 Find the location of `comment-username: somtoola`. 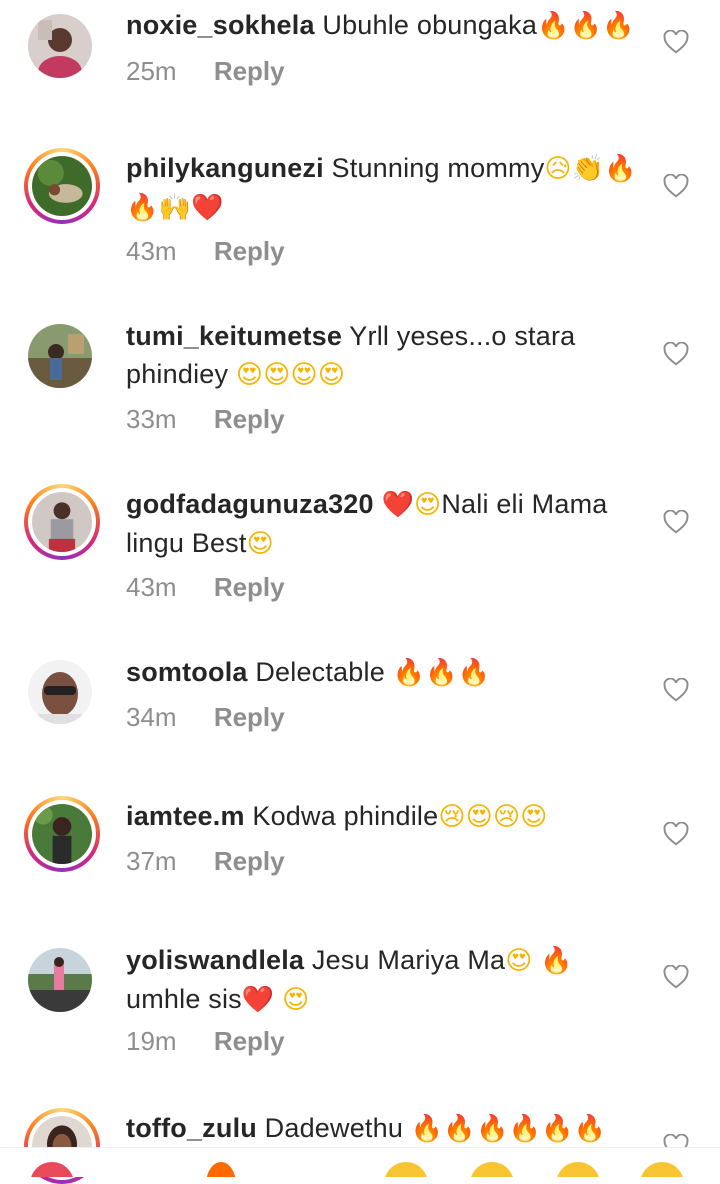

comment-username: somtoola is located at coordinates (187, 672).